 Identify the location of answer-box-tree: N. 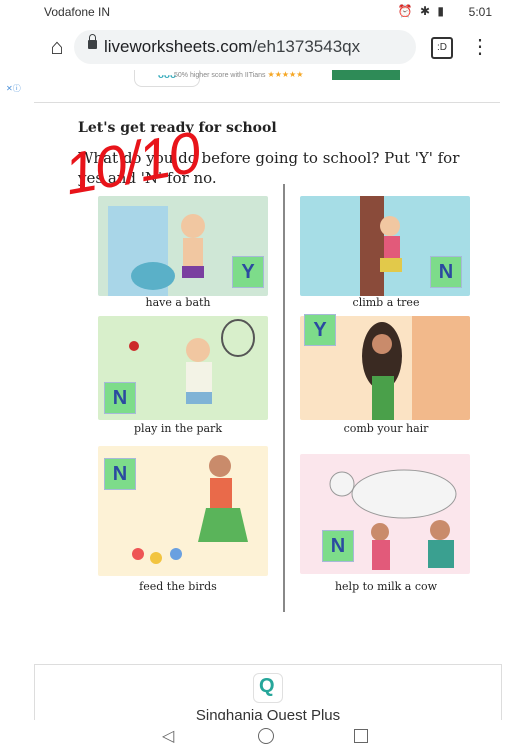
(446, 272).